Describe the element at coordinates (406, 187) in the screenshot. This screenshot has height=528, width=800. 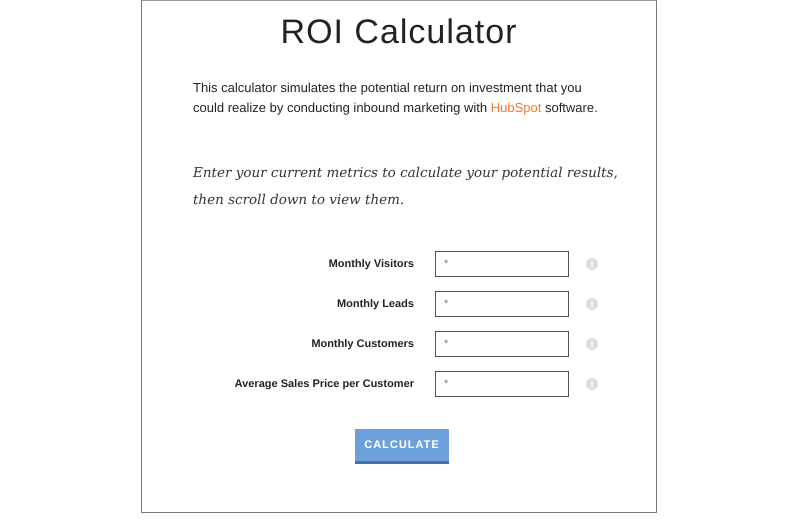
I see `instructions-text: Enter your current metrics to calculate your potential results, then scroll down to view them.` at that location.